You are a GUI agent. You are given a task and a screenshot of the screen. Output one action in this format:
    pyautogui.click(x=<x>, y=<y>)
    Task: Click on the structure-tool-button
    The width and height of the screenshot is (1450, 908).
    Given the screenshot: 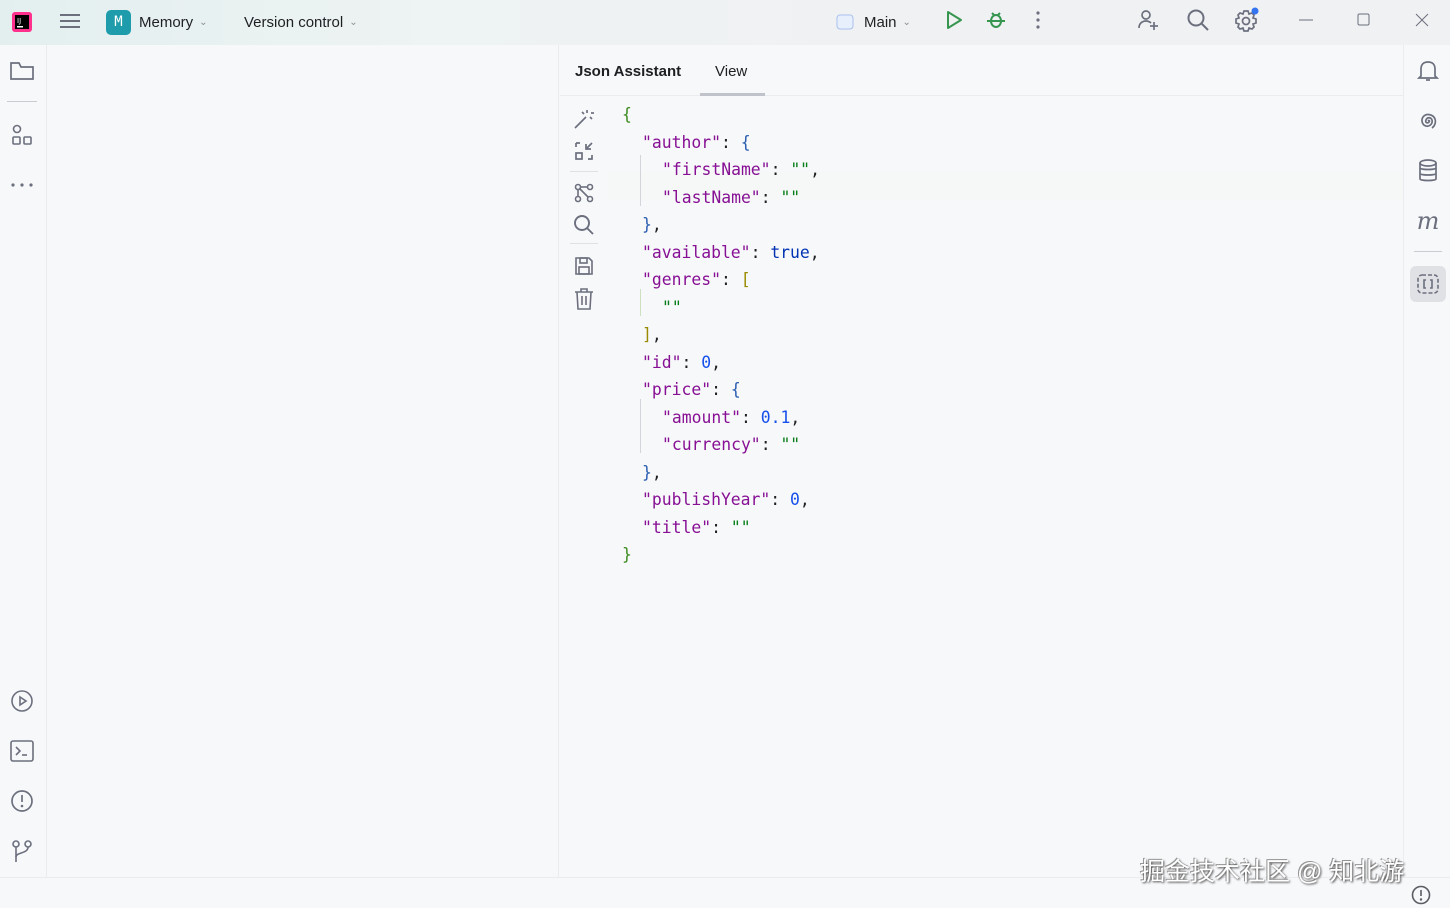 What is the action you would take?
    pyautogui.click(x=22, y=135)
    